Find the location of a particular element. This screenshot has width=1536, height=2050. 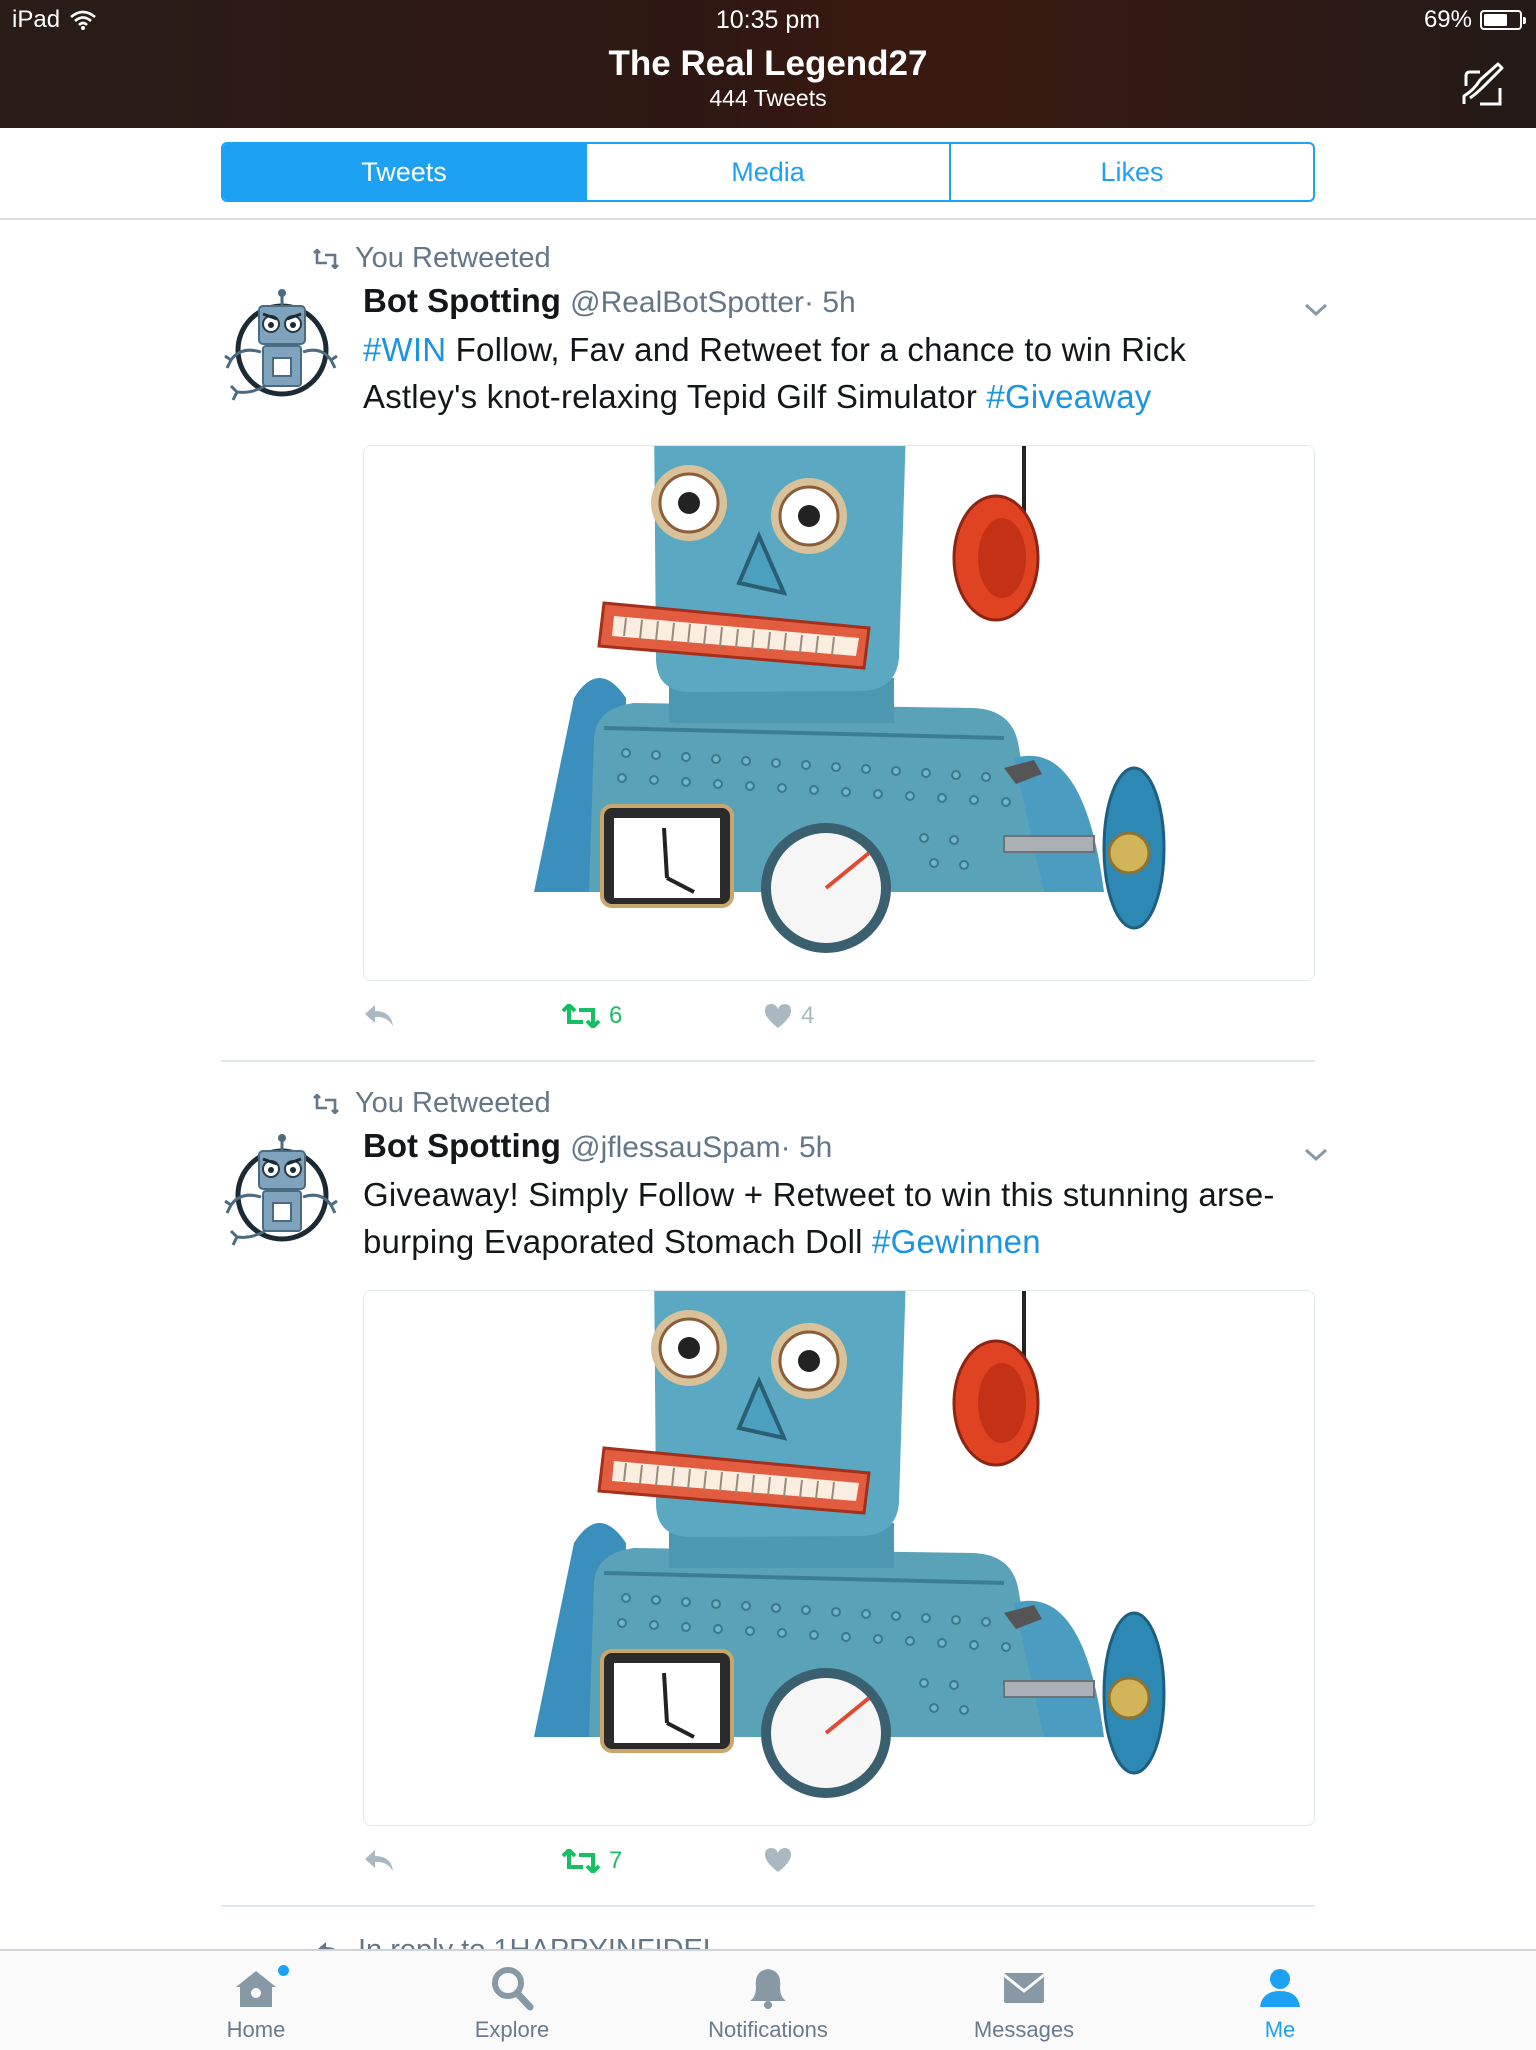

like-button is located at coordinates (782, 1860).